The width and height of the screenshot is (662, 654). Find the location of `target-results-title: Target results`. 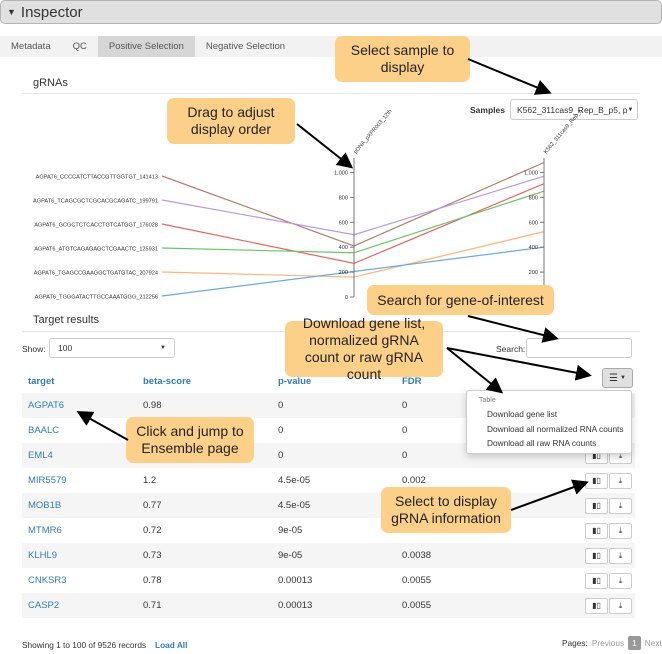

target-results-title: Target results is located at coordinates (66, 320).